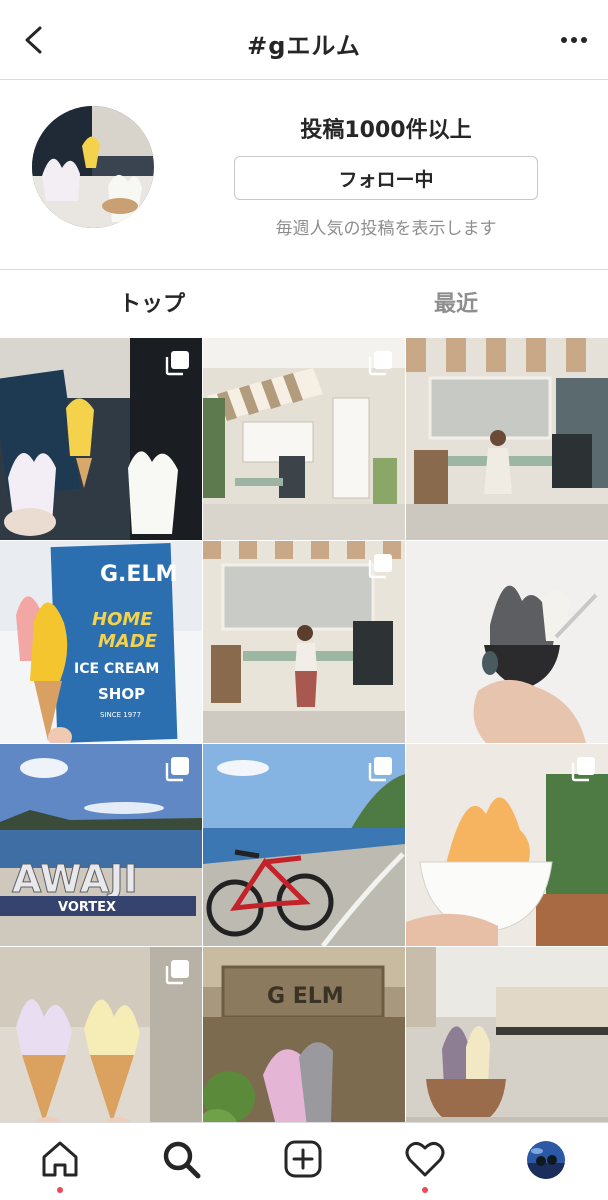 The width and height of the screenshot is (608, 1200). I want to click on svg-text: ICE CREAM, so click(116, 669).